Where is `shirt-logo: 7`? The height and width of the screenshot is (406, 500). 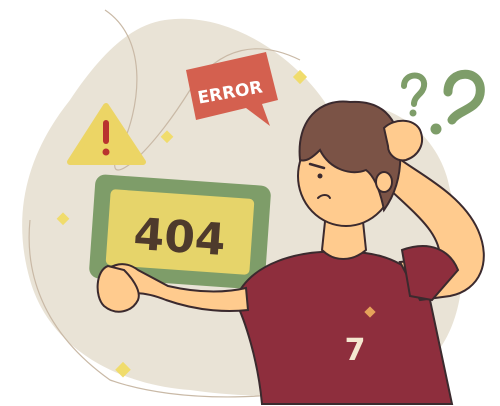 shirt-logo: 7 is located at coordinates (355, 350).